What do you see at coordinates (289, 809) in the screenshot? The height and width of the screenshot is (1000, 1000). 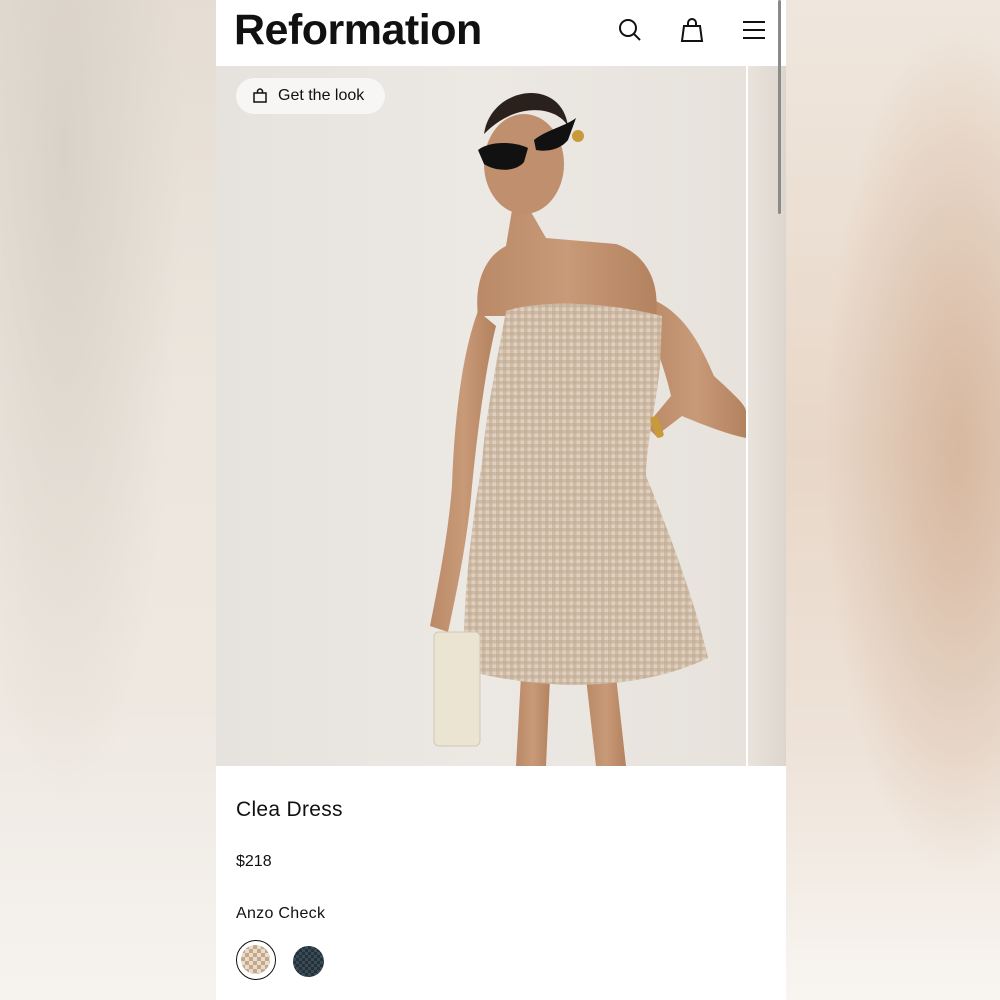 I see `product-title: Clea Dress` at bounding box center [289, 809].